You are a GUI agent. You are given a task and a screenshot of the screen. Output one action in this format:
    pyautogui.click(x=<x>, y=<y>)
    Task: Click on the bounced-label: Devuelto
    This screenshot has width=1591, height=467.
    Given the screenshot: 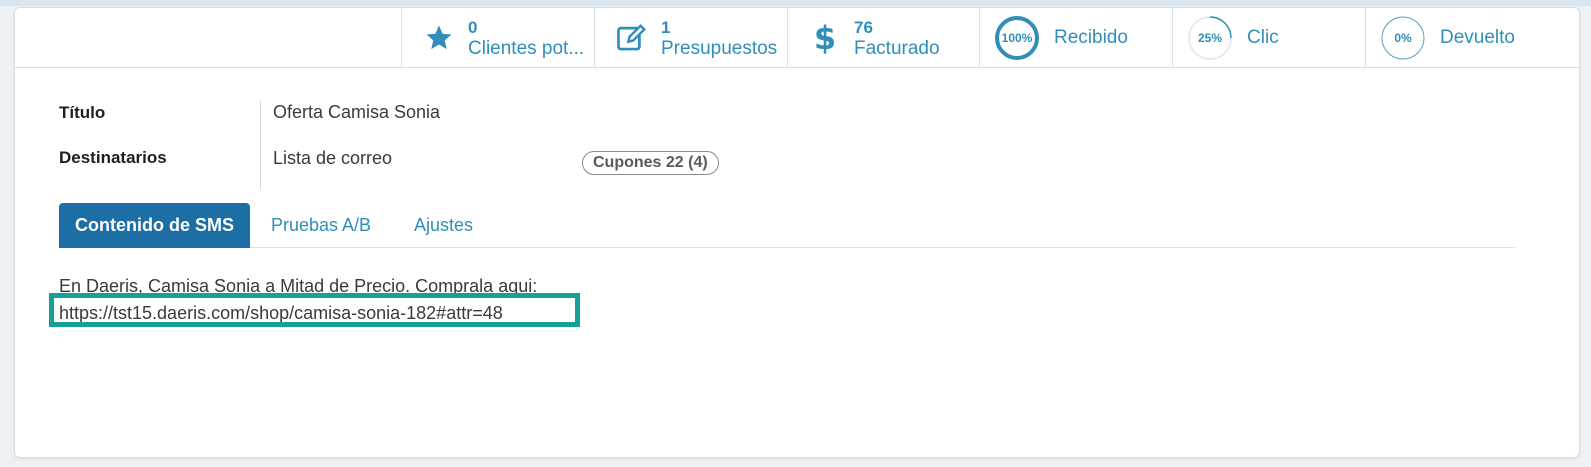 What is the action you would take?
    pyautogui.click(x=1477, y=37)
    